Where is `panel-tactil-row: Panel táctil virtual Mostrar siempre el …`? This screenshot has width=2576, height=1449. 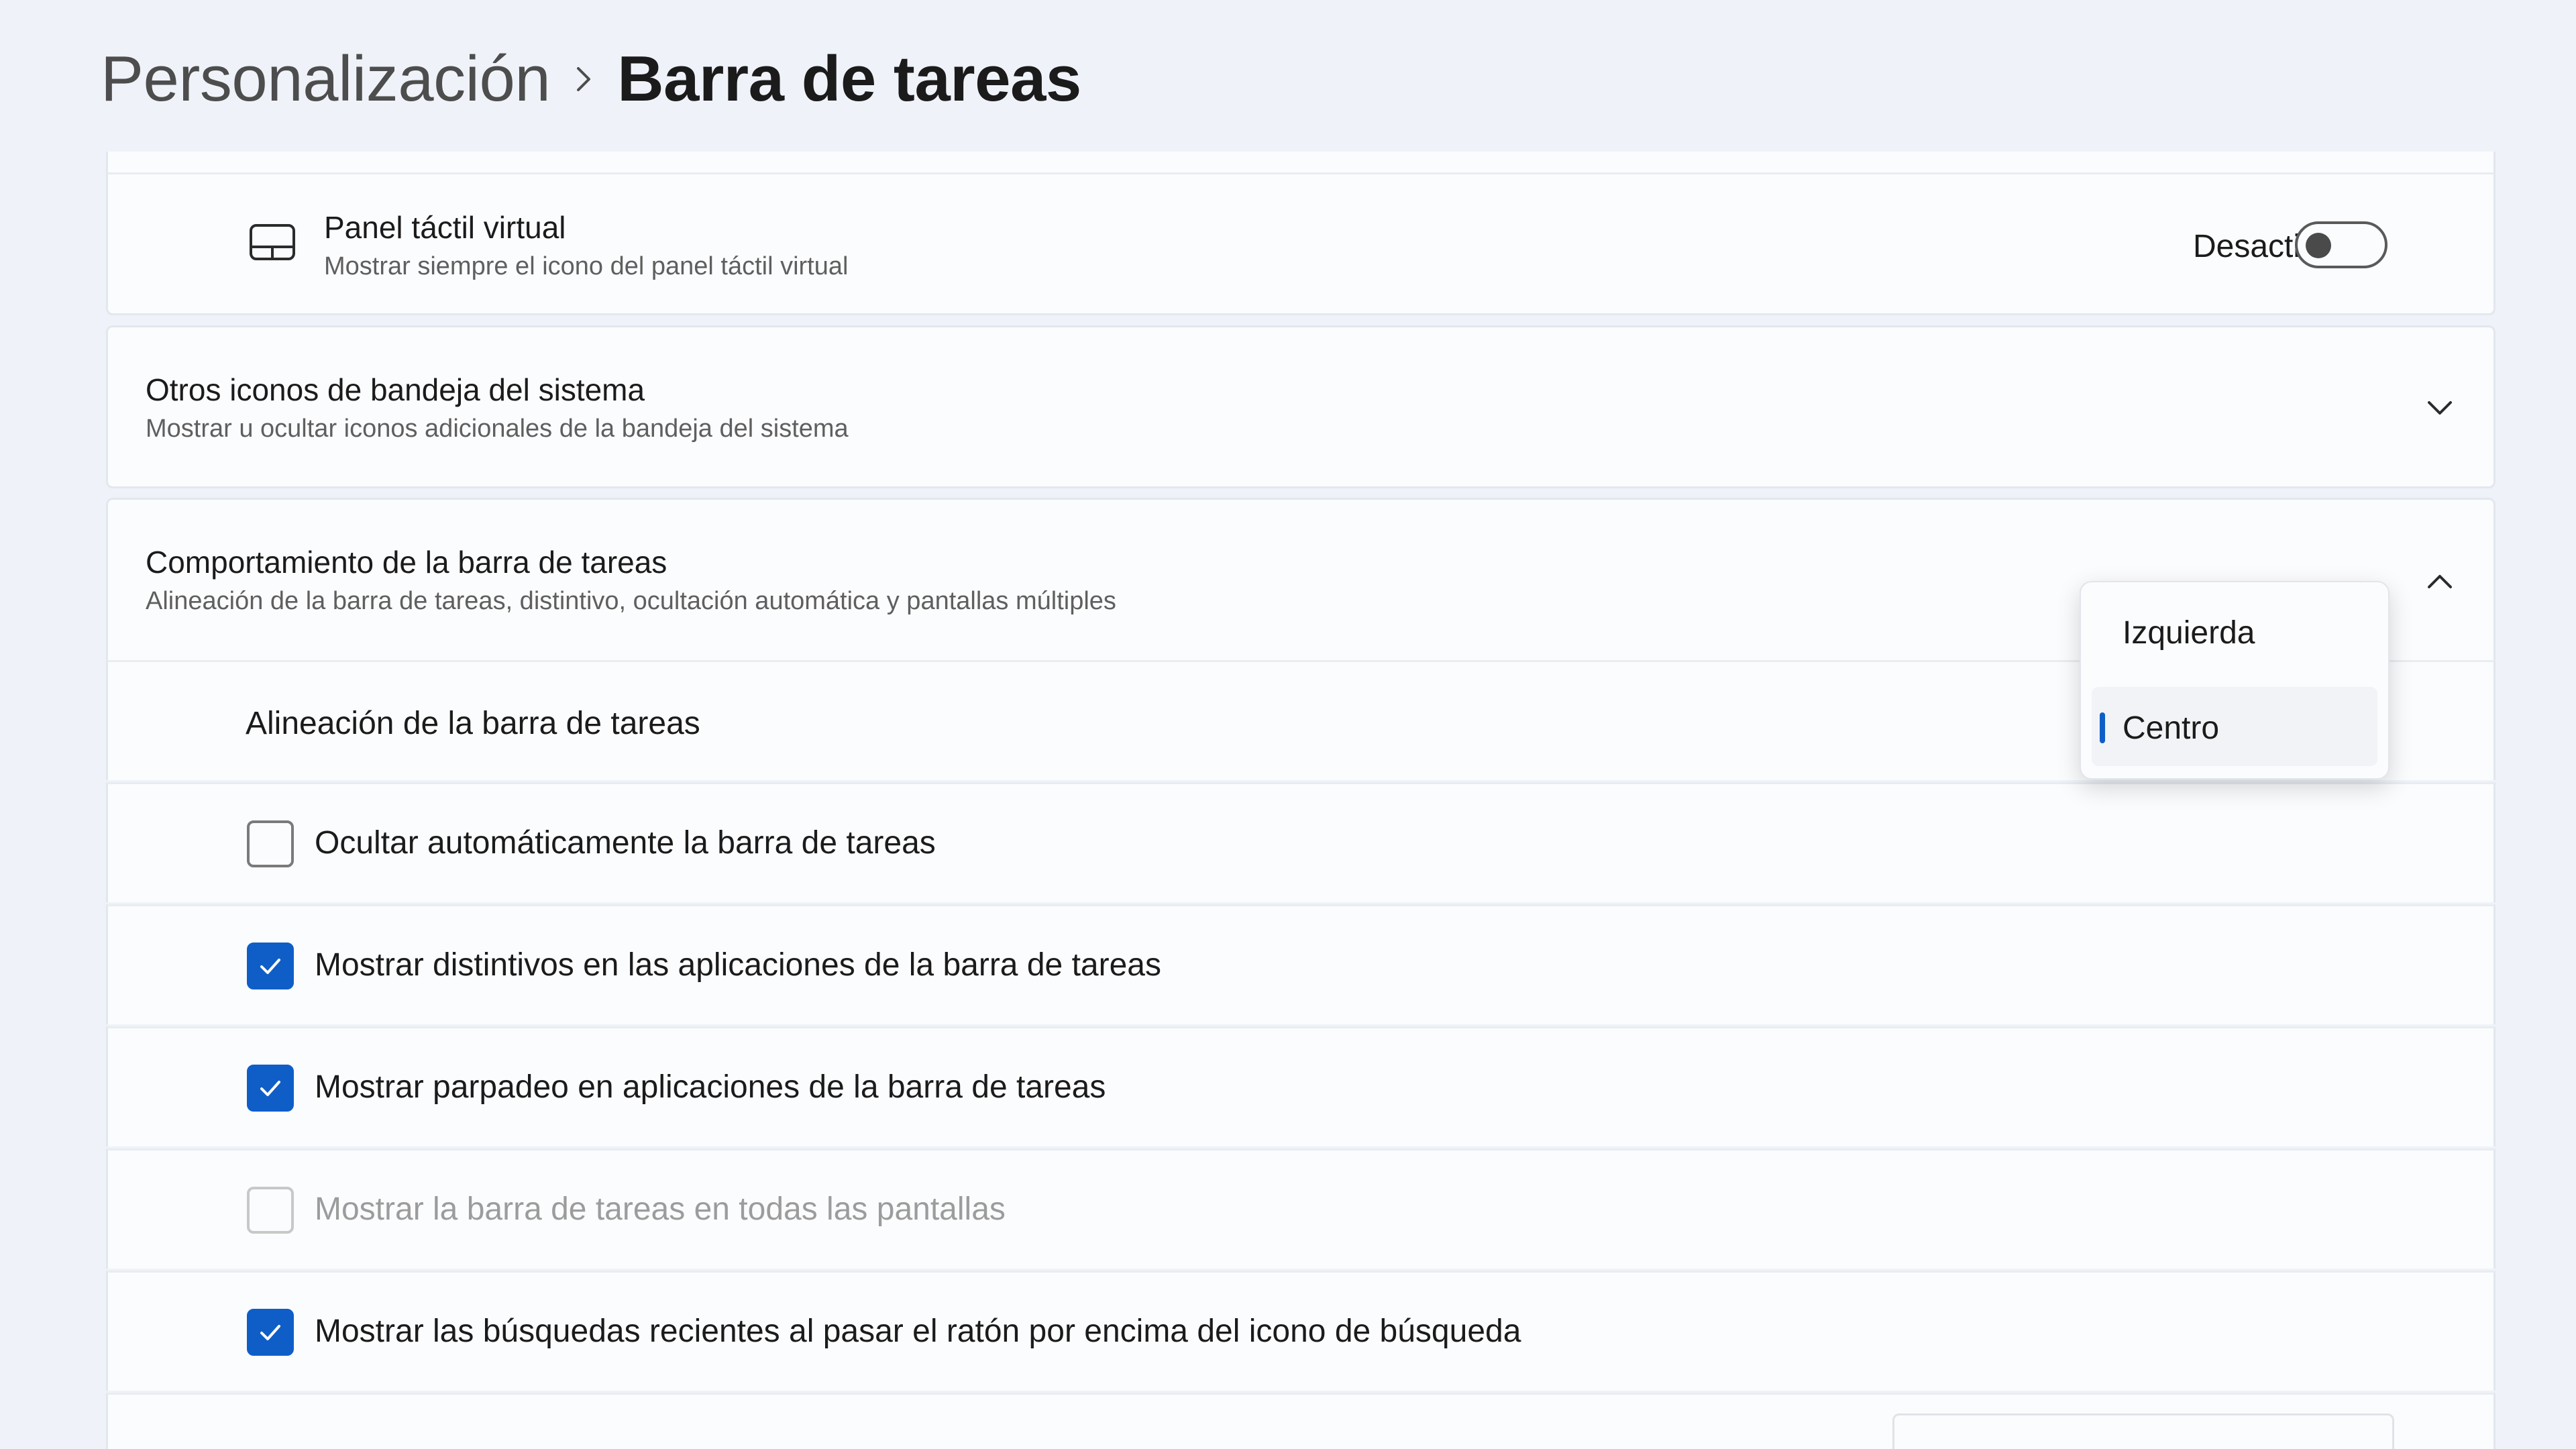 panel-tactil-row: Panel táctil virtual Mostrar siempre el … is located at coordinates (1301, 244).